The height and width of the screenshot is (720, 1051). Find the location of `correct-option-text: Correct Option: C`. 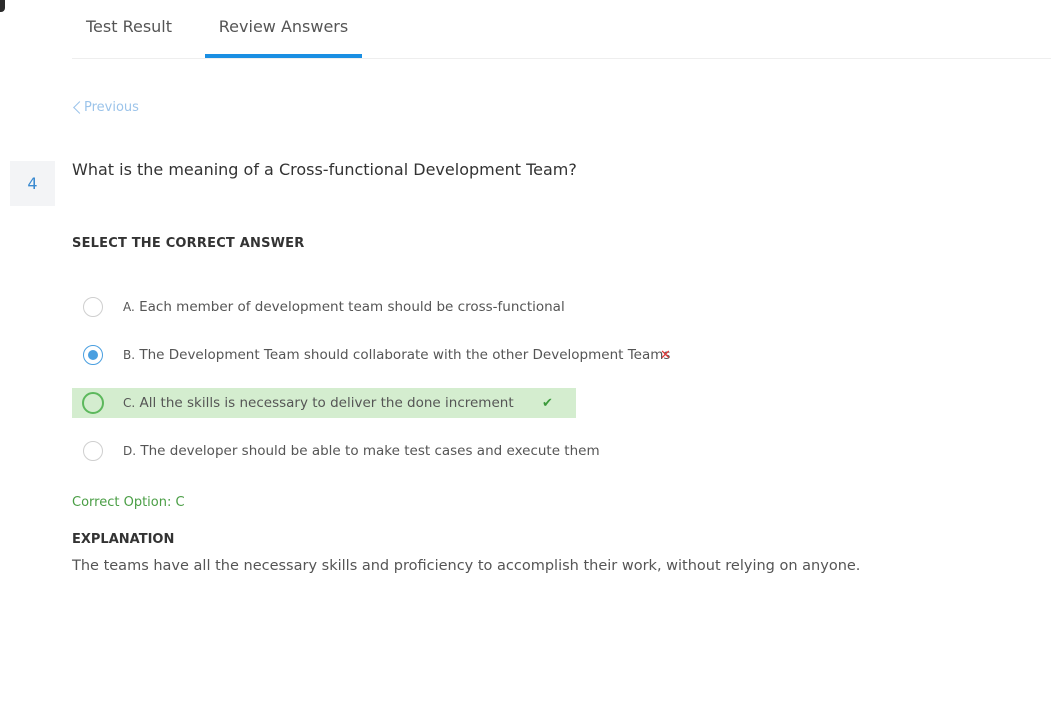

correct-option-text: Correct Option: C is located at coordinates (128, 502).